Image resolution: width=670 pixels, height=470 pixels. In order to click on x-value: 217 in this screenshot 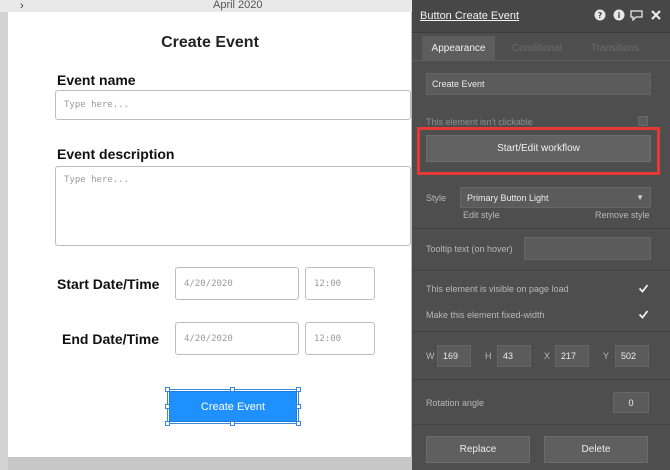, I will do `click(569, 356)`.